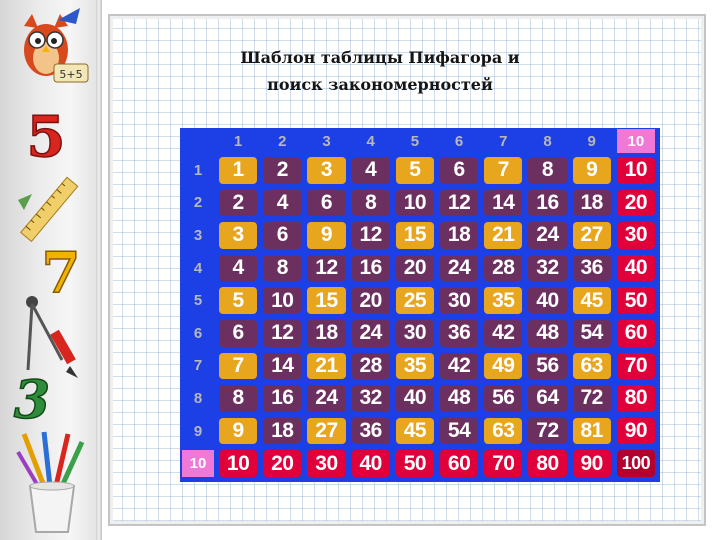 The height and width of the screenshot is (540, 720). I want to click on column-header: 8, so click(547, 141).